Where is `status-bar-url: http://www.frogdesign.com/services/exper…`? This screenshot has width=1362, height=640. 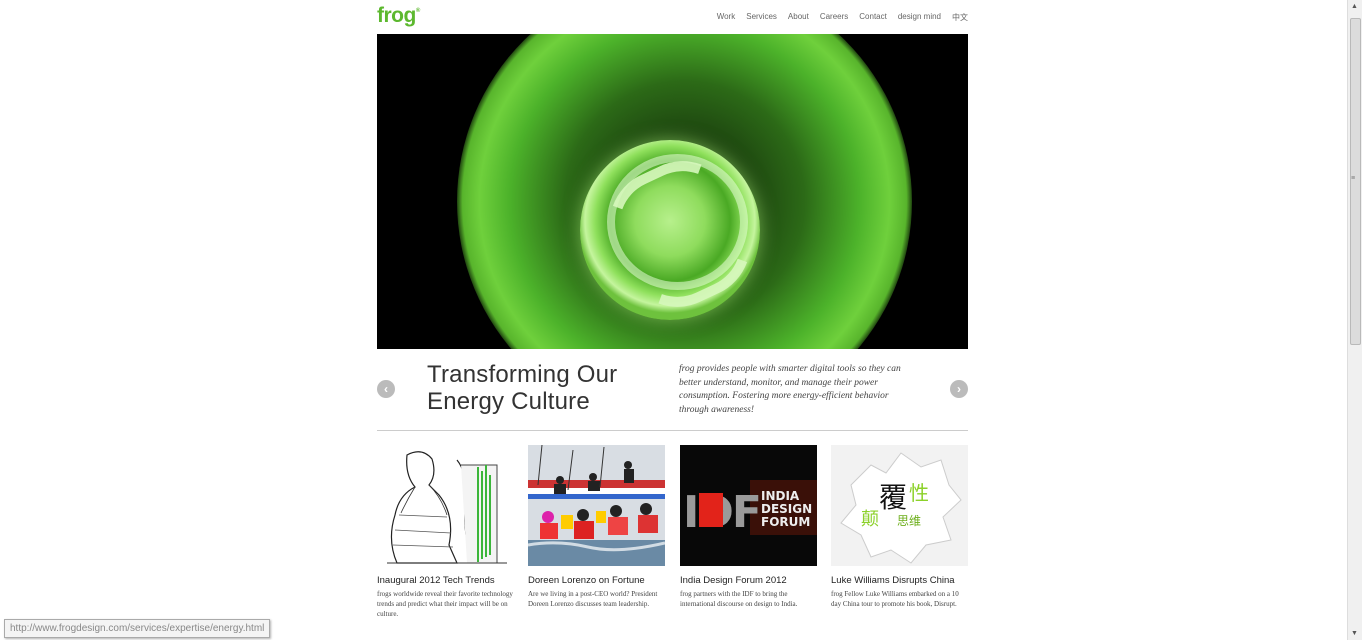
status-bar-url: http://www.frogdesign.com/services/exper… is located at coordinates (137, 628).